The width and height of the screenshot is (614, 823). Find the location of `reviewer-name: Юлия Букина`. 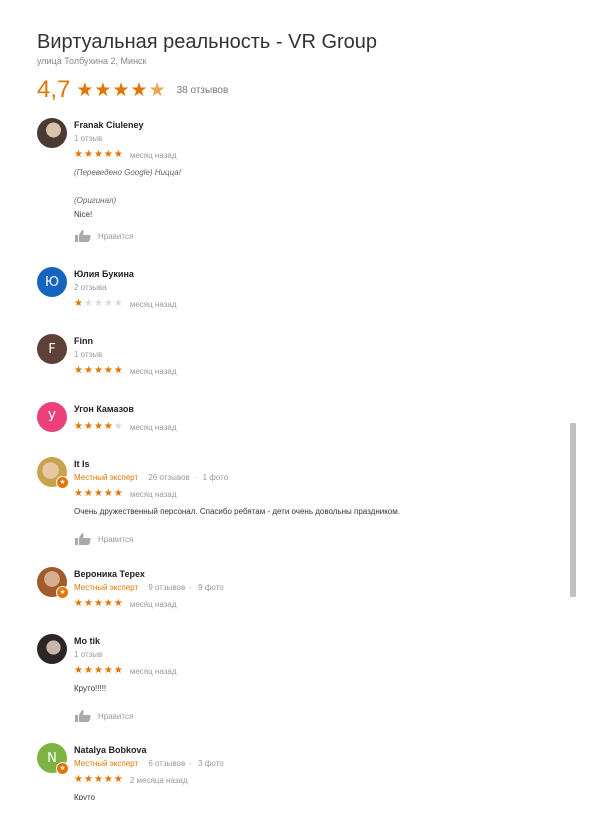

reviewer-name: Юлия Букина is located at coordinates (315, 274).